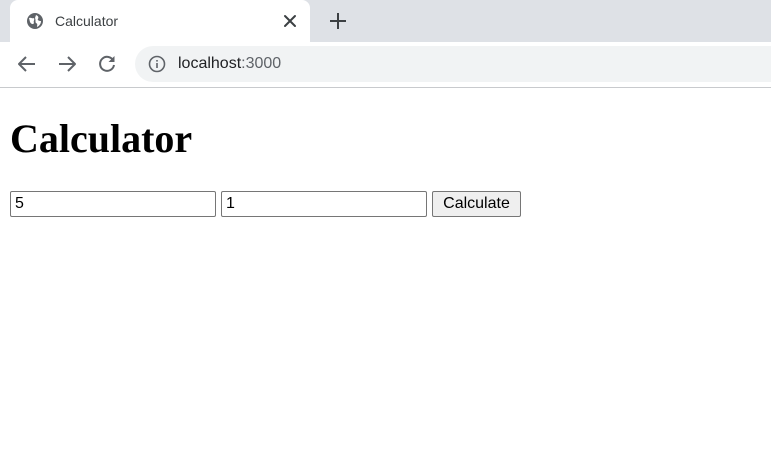  Describe the element at coordinates (101, 138) in the screenshot. I see `page-title: Calculator` at that location.